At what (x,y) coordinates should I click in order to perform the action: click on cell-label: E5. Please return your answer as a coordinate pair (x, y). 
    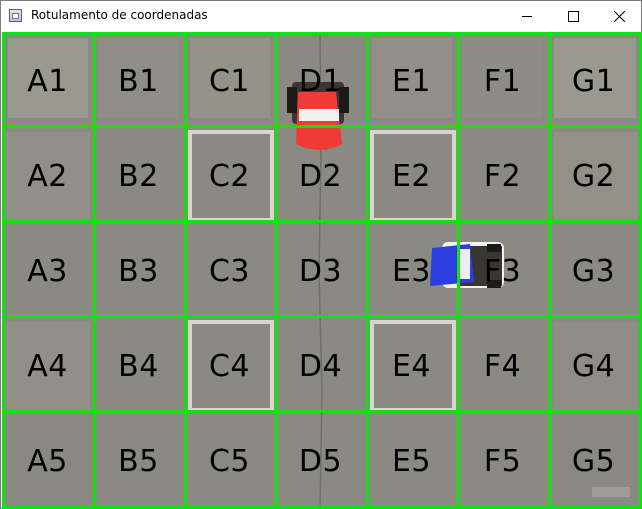
    Looking at the image, I should click on (411, 461).